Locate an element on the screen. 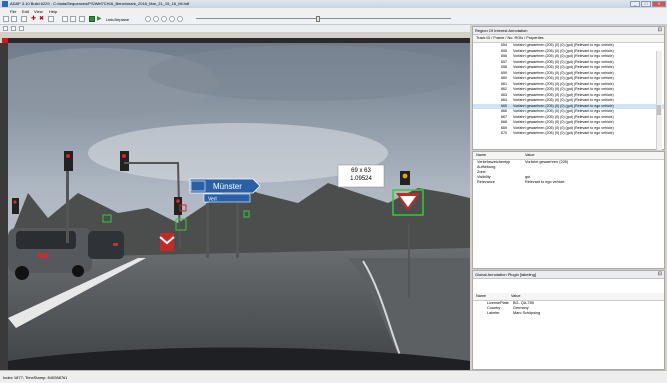 This screenshot has width=667, height=383. timeline-slider-track is located at coordinates (323, 18).